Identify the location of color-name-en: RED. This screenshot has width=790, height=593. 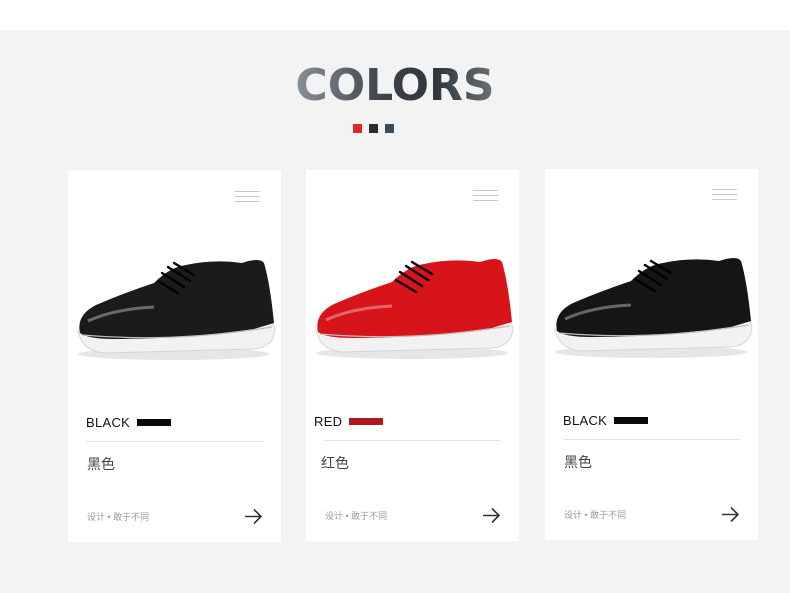
(328, 421).